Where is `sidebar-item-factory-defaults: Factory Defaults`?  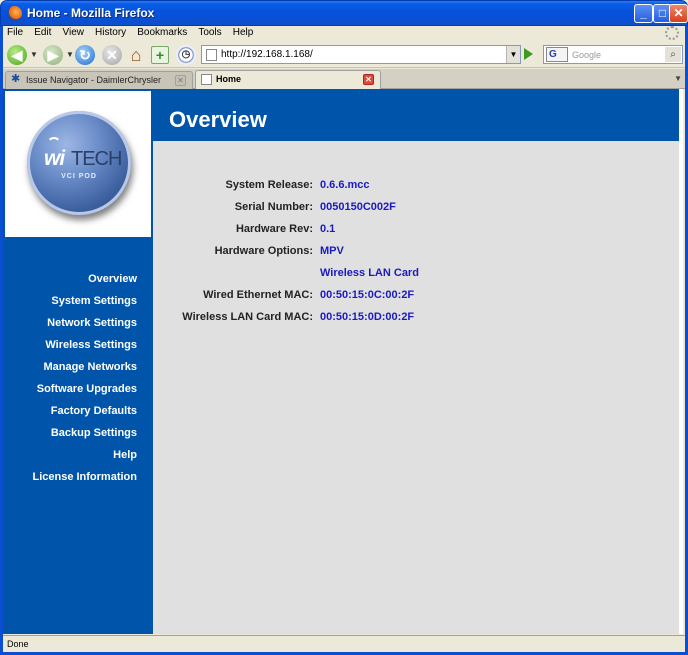
sidebar-item-factory-defaults: Factory Defaults is located at coordinates (78, 414).